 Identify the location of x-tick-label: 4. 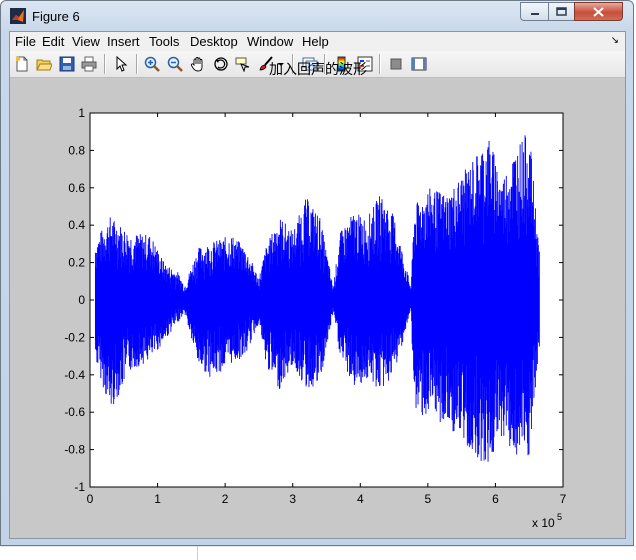
(360, 499).